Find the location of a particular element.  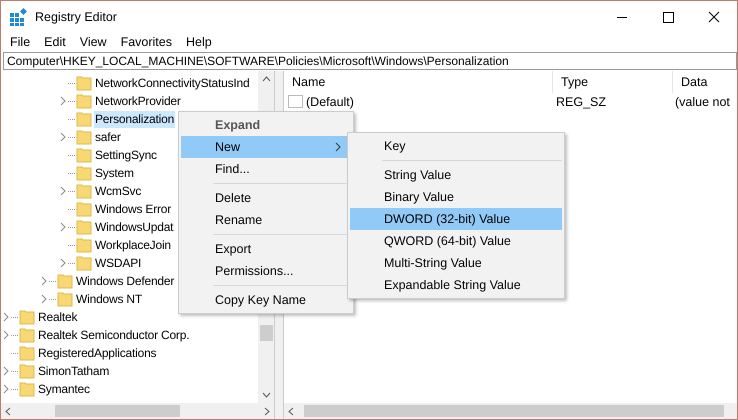

menu-item: Copy Key Name is located at coordinates (266, 300).